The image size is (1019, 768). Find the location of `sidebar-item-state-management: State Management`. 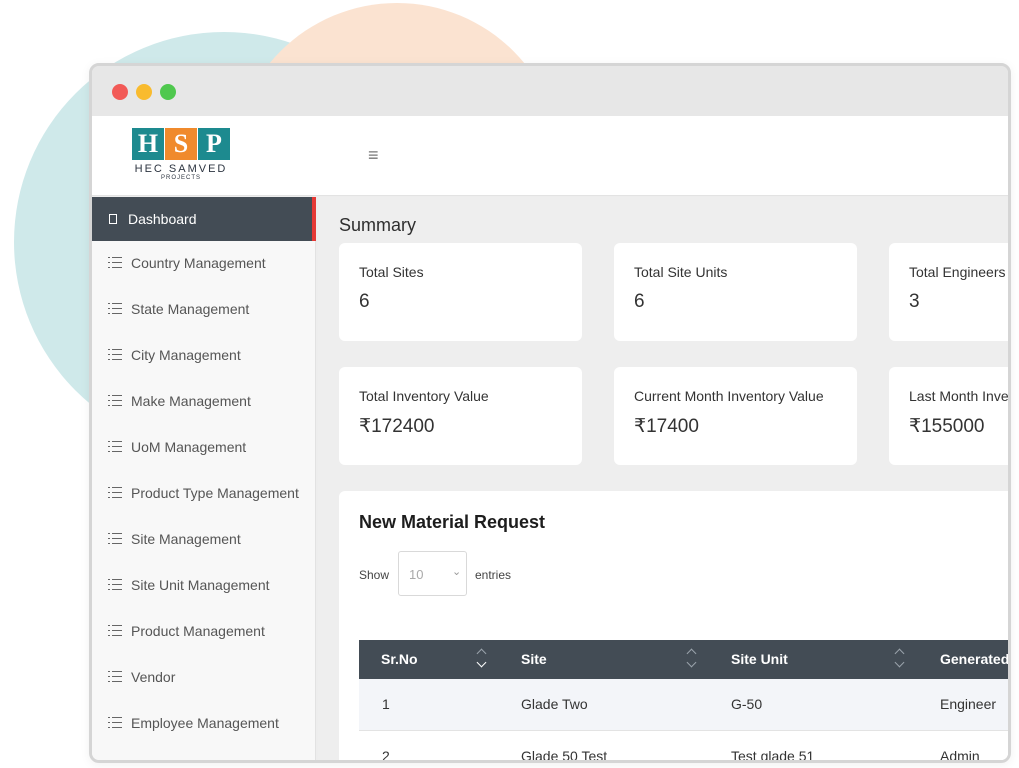

sidebar-item-state-management: State Management is located at coordinates (204, 310).